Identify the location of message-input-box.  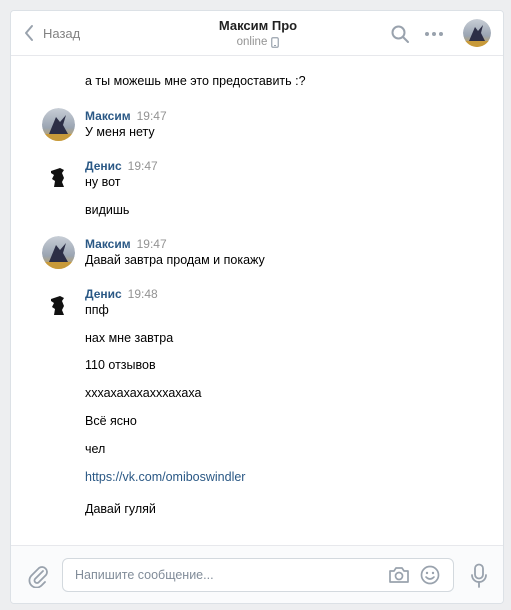
(258, 575).